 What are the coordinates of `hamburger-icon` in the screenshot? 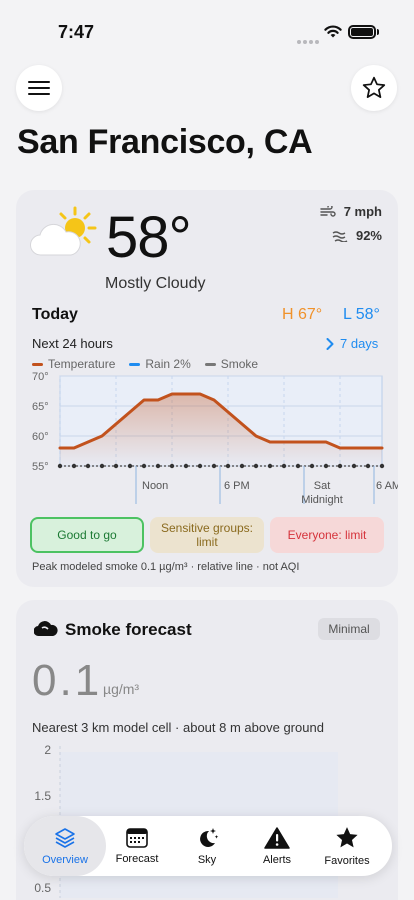 It's located at (39, 88).